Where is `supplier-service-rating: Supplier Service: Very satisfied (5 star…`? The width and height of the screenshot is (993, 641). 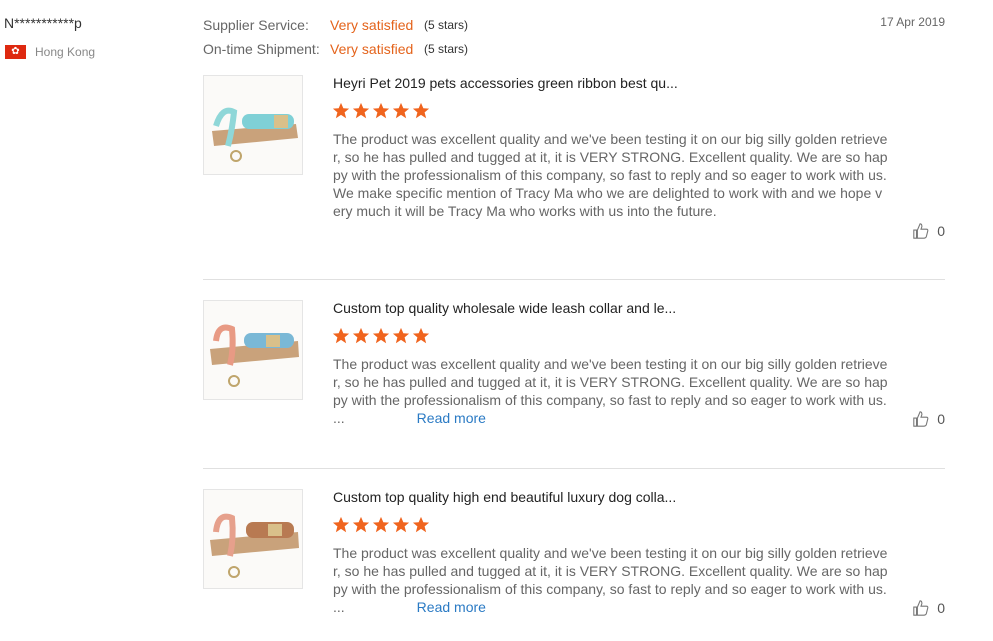 supplier-service-rating: Supplier Service: Very satisfied (5 star… is located at coordinates (335, 25).